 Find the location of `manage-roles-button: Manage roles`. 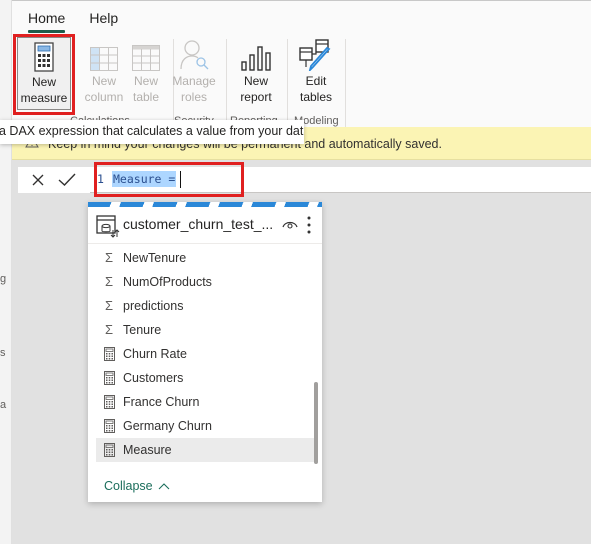

manage-roles-button: Manage roles is located at coordinates (194, 75).